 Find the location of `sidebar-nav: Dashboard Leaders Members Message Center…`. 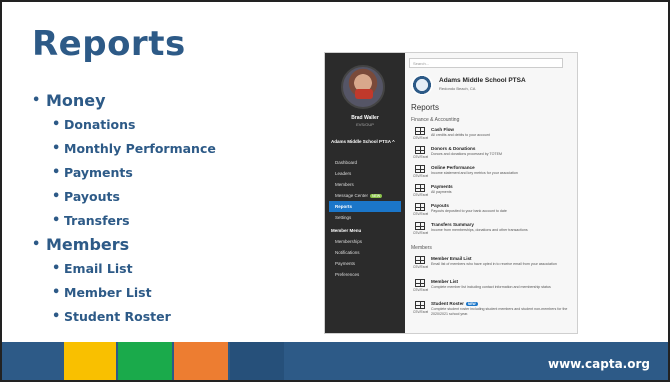

sidebar-nav: Dashboard Leaders Members Message Center… is located at coordinates (365, 218).